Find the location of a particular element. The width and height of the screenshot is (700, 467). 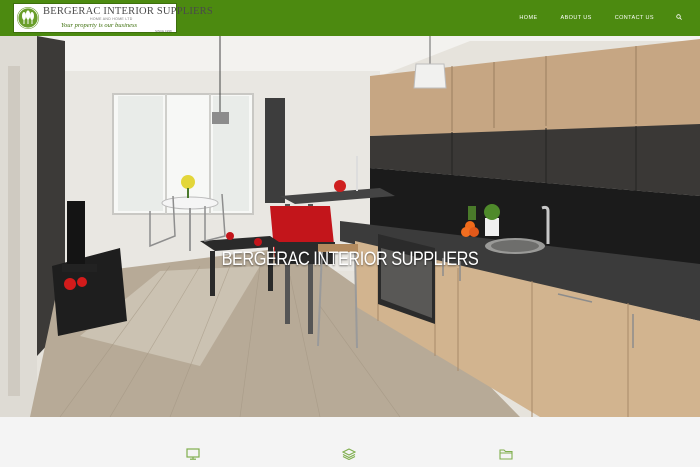

nav-item-contact-us: CONTACT US is located at coordinates (634, 18).